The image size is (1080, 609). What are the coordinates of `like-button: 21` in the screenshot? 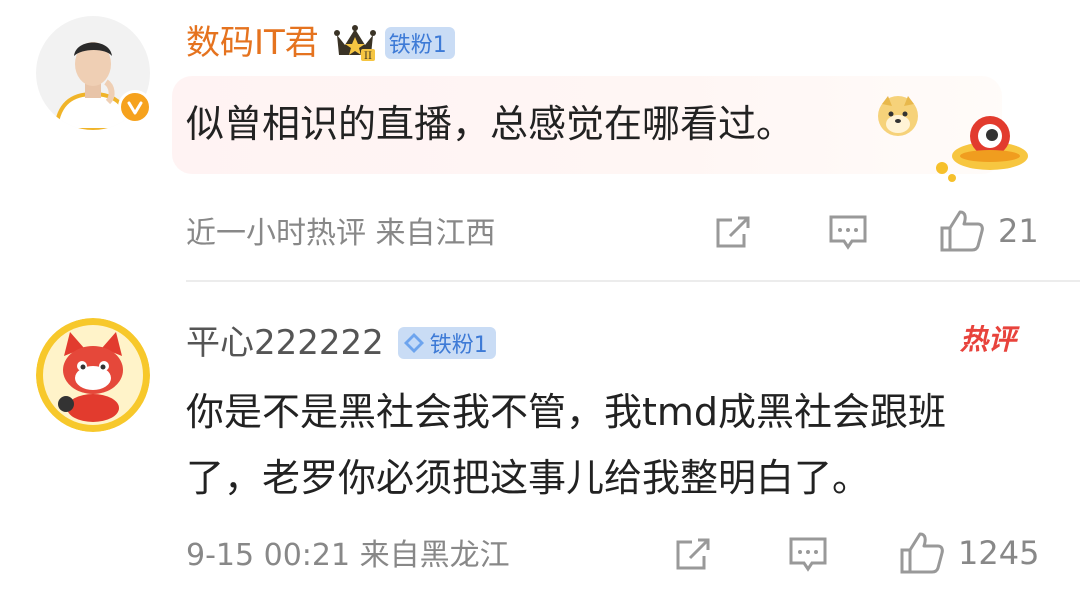 It's located at (988, 231).